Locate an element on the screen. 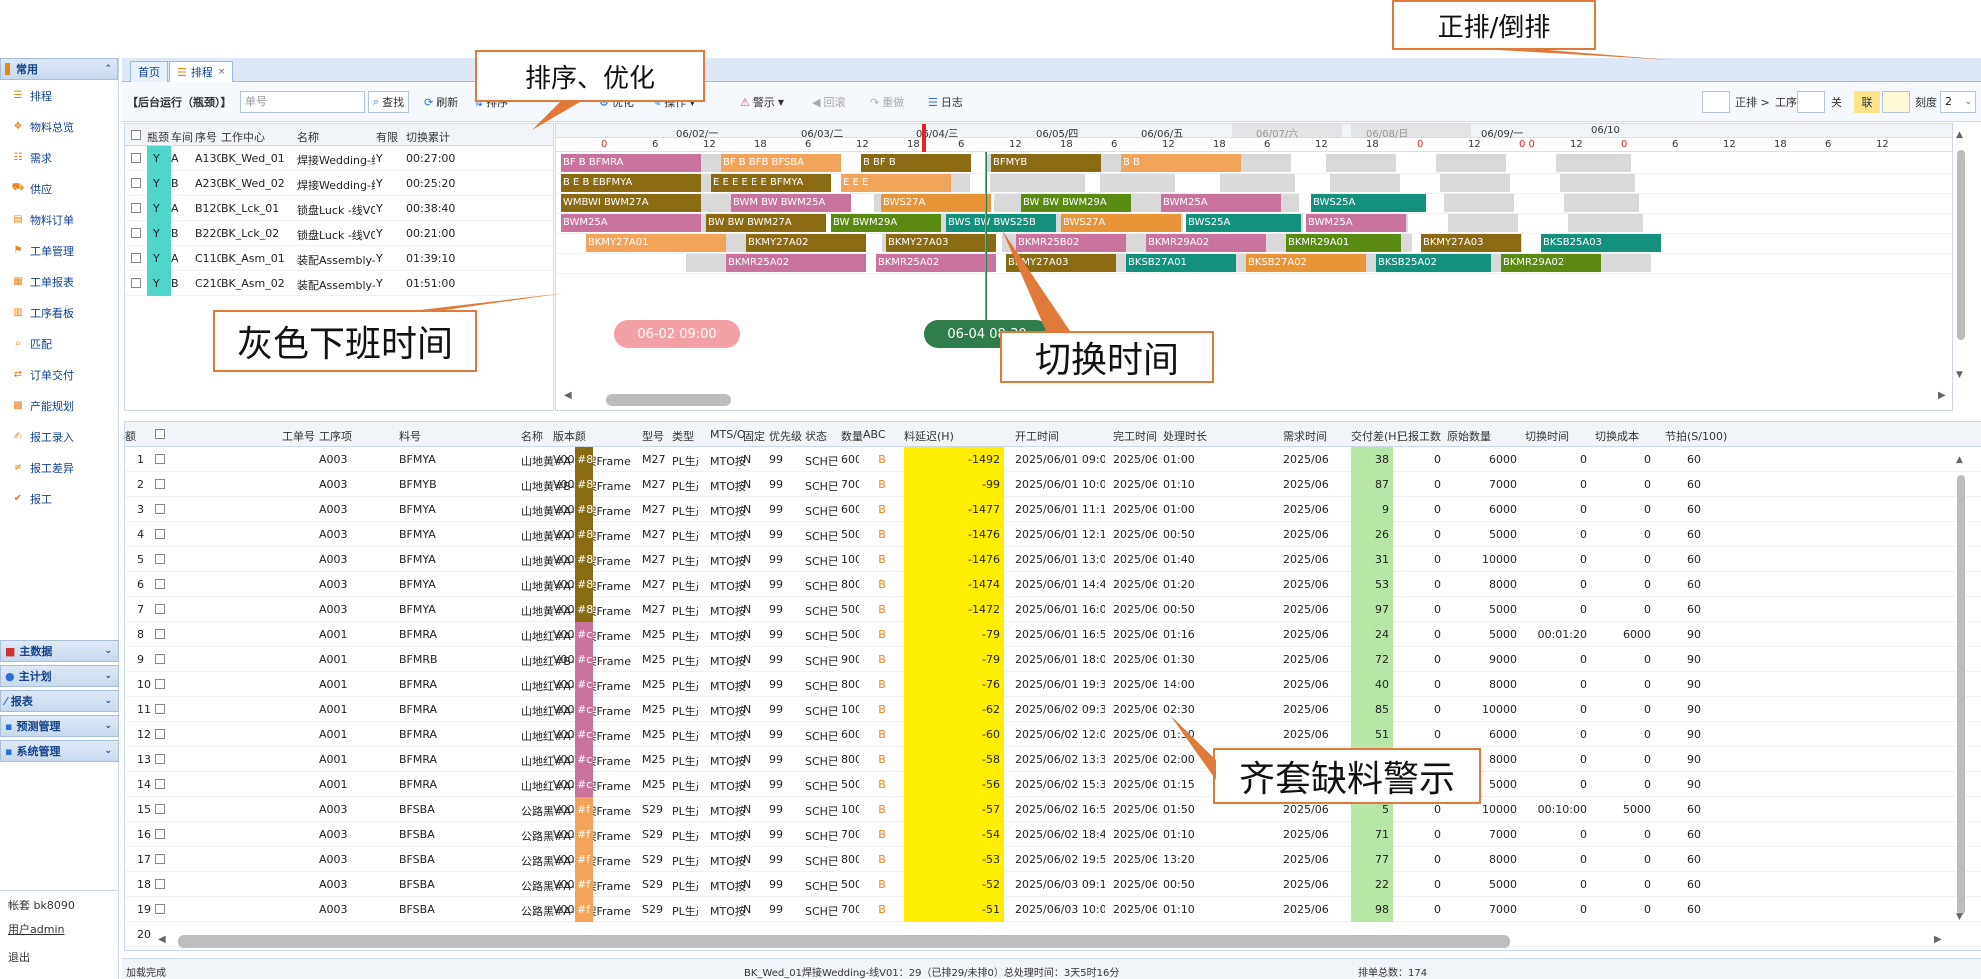 This screenshot has height=979, width=1981. sidebar-item: ▥ 工序看板 is located at coordinates (59, 312).